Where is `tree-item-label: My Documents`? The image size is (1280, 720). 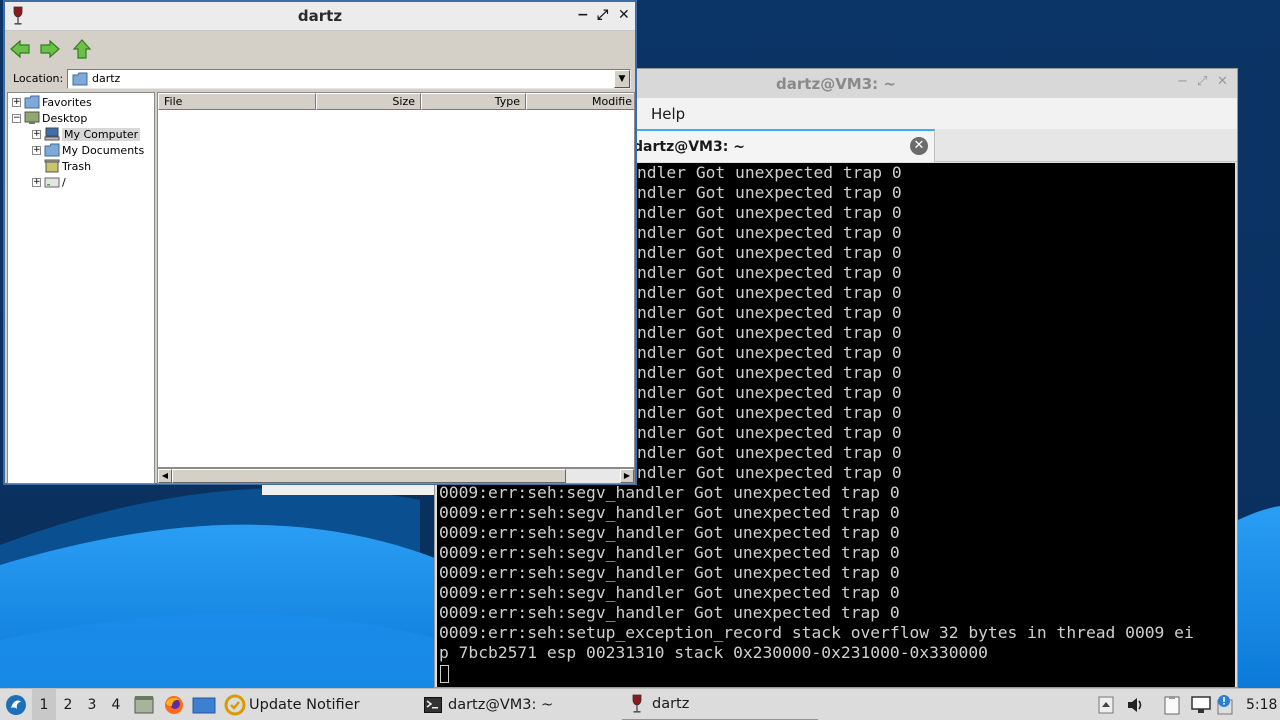
tree-item-label: My Documents is located at coordinates (103, 150).